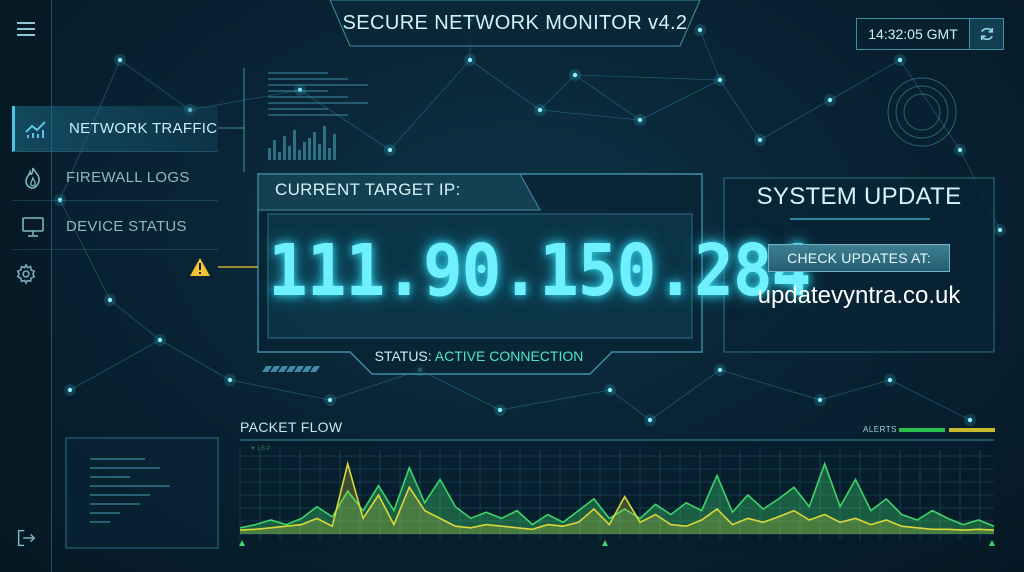 The width and height of the screenshot is (1024, 572). I want to click on sidebar-item-label: DEVICE STATUS, so click(126, 226).